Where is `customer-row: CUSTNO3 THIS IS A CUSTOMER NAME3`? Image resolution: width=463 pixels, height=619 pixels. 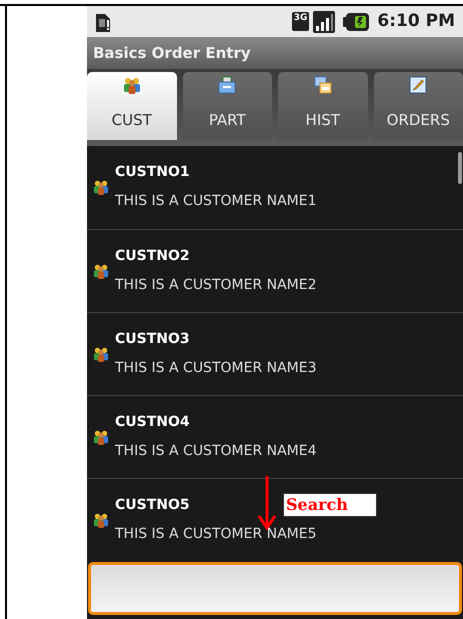 customer-row: CUSTNO3 THIS IS A CUSTOMER NAME3 is located at coordinates (275, 353).